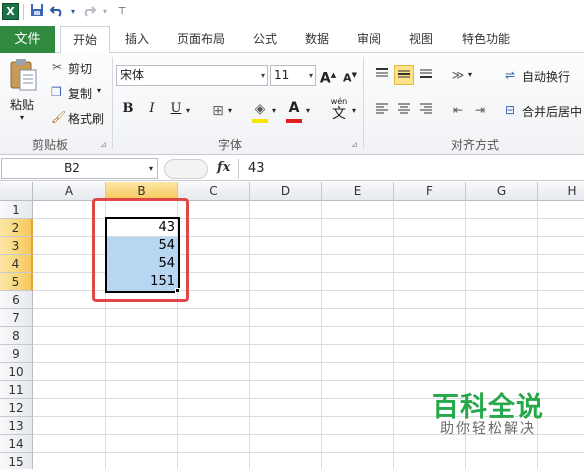 This screenshot has height=469, width=584. Describe the element at coordinates (80, 68) in the screenshot. I see `cut-button: 剪切` at that location.